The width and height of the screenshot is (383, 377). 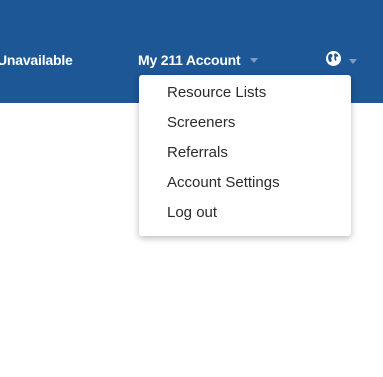 I want to click on globe-icon, so click(x=333, y=58).